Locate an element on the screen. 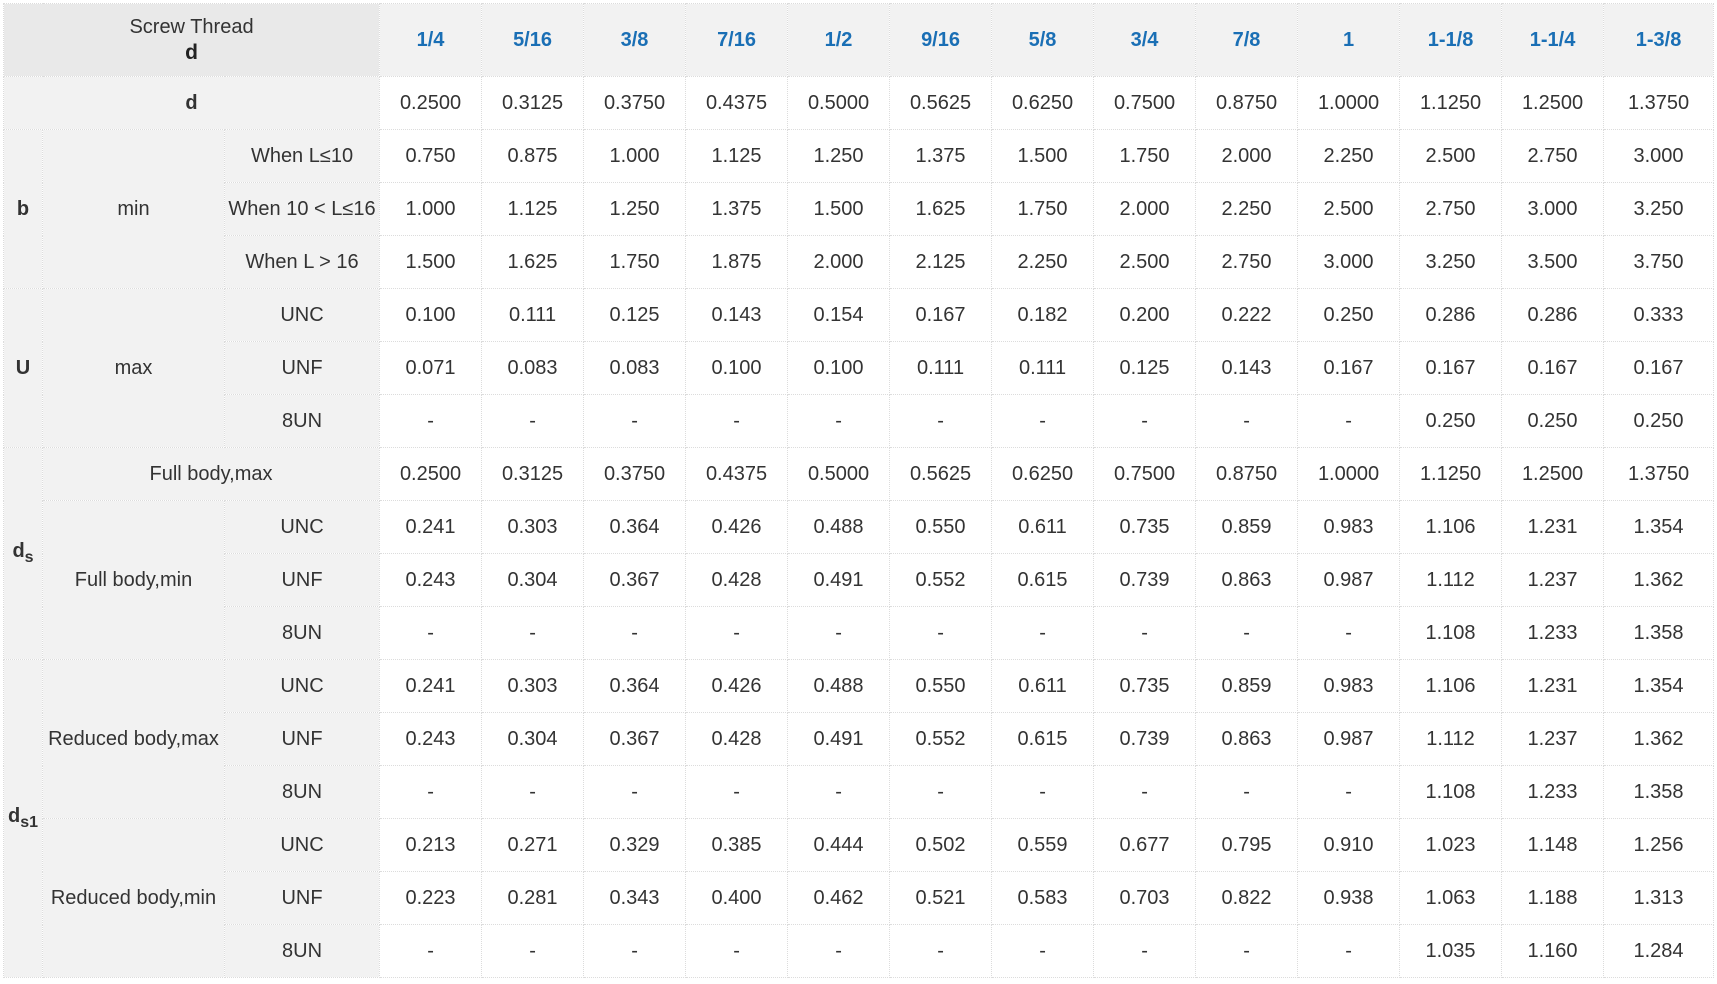  value-cell: 0.167 is located at coordinates (1659, 368).